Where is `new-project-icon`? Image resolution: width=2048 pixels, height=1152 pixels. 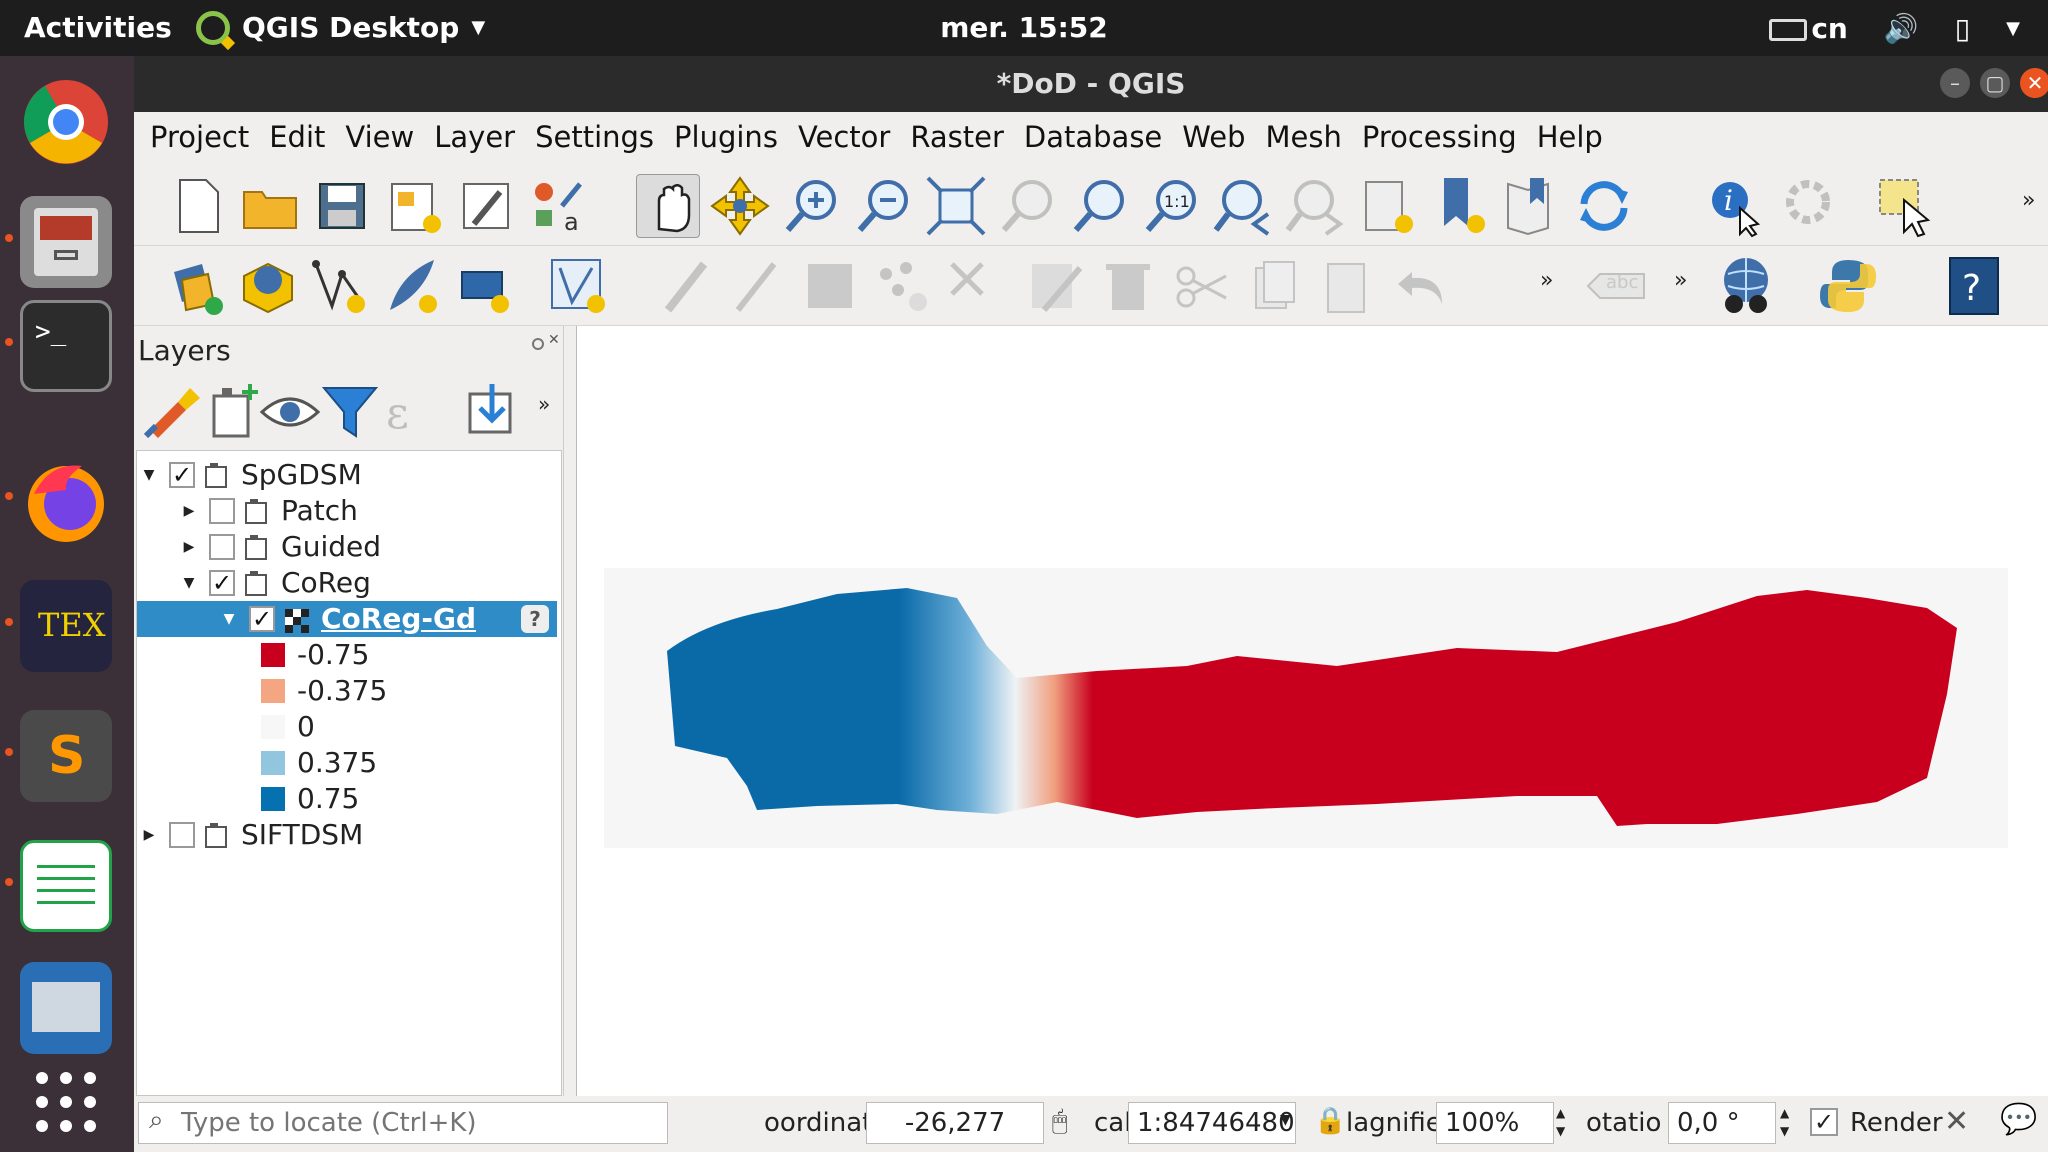
new-project-icon is located at coordinates (198, 206).